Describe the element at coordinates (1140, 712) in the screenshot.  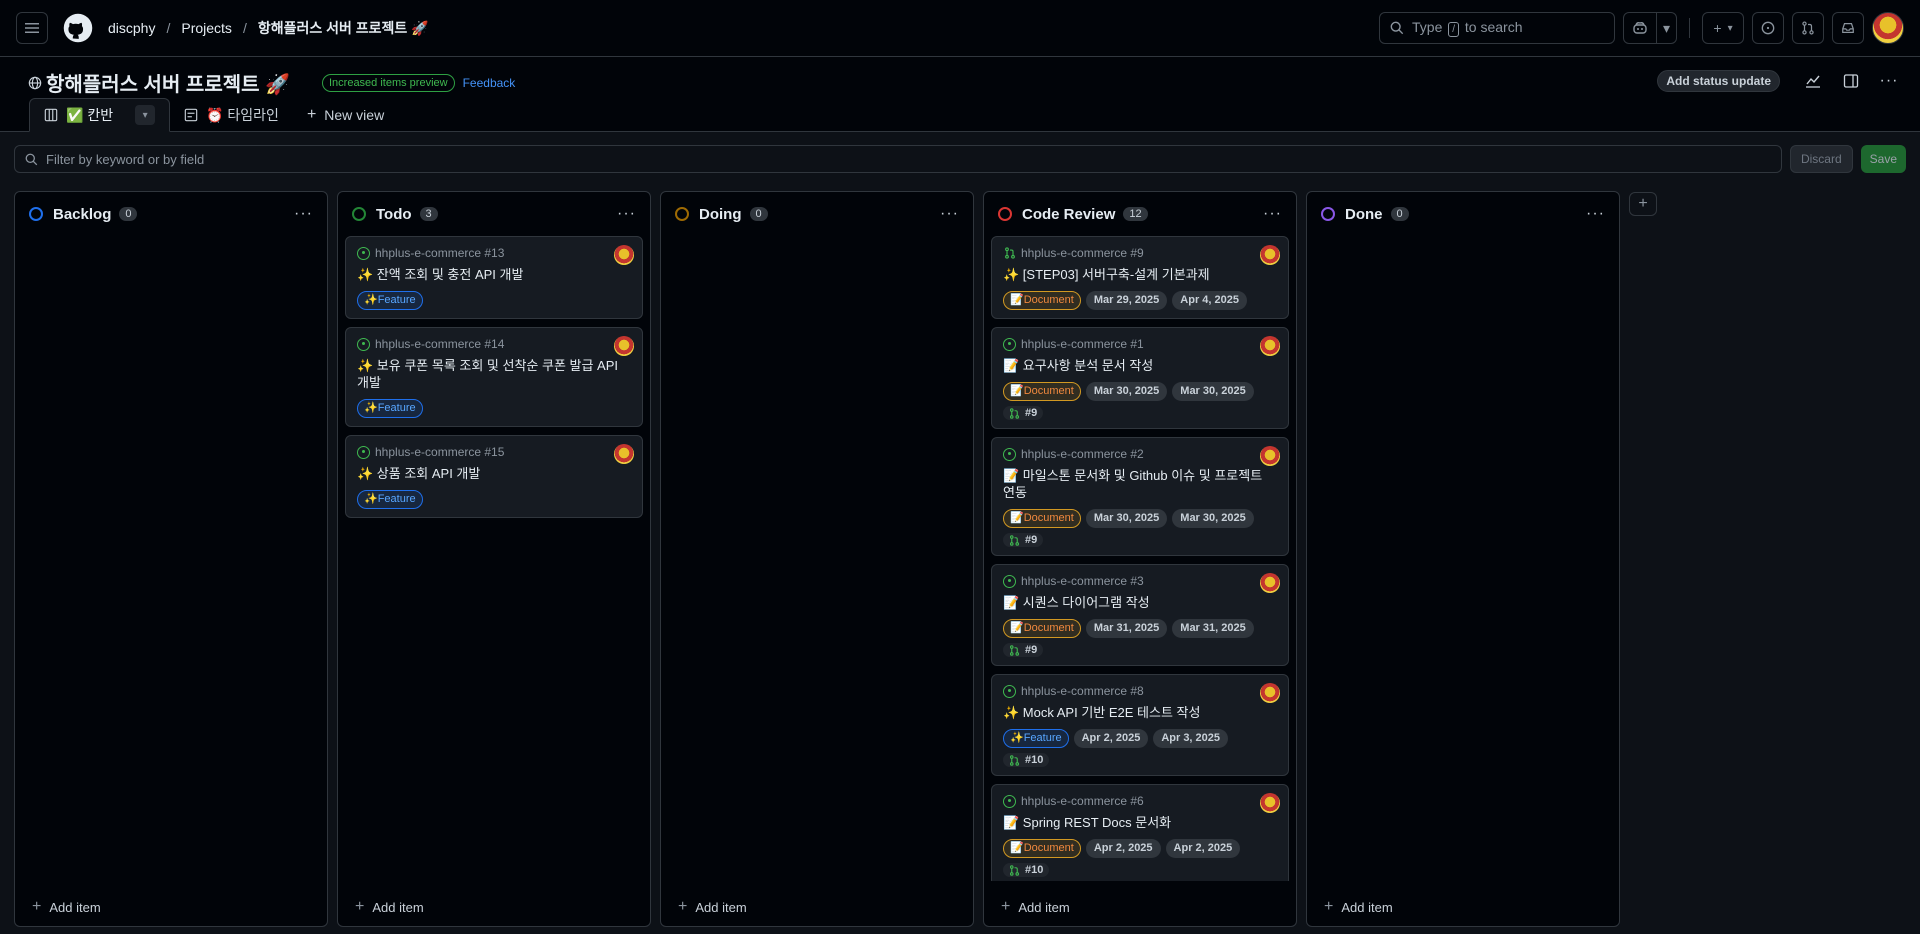
I see `card-title: ✨ Mock API 기반 E2E 테스트 작성` at that location.